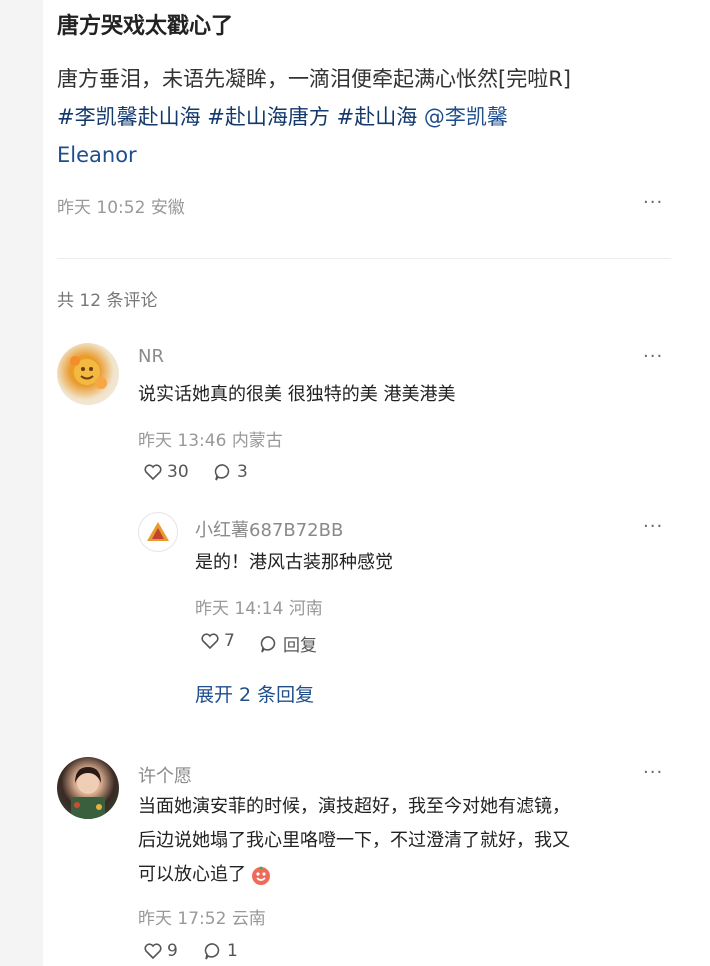 The image size is (710, 966). I want to click on comment-meta: 昨天 17:52 云南, so click(202, 916).